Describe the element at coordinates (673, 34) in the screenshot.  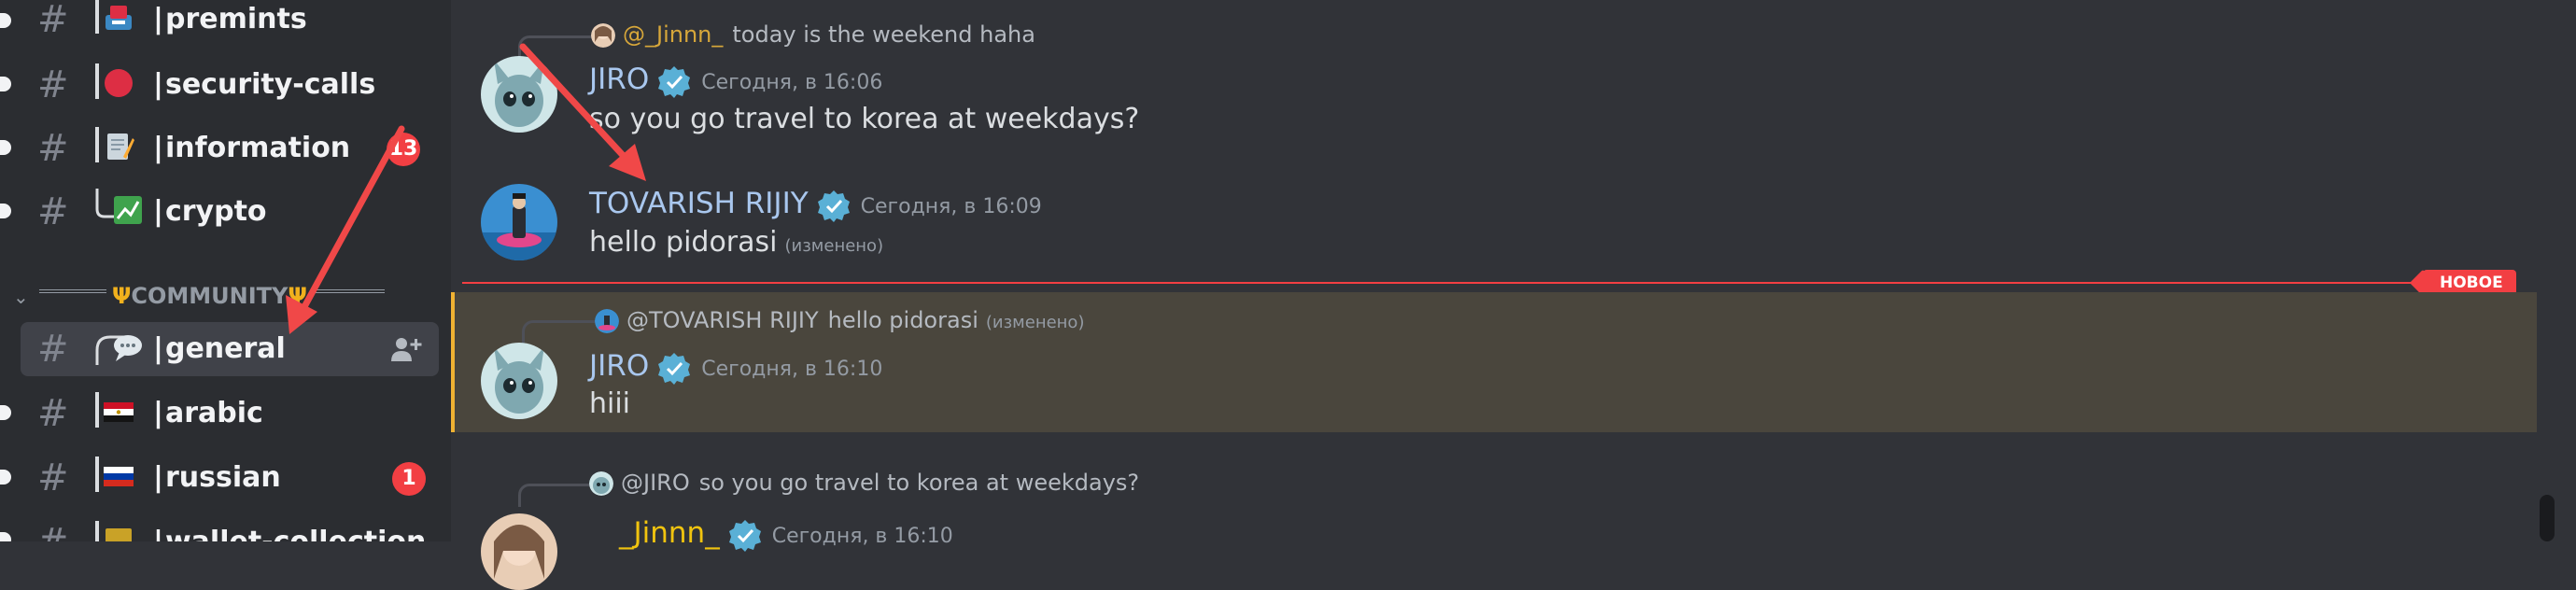
I see `reply-author: @_Jinnn_` at that location.